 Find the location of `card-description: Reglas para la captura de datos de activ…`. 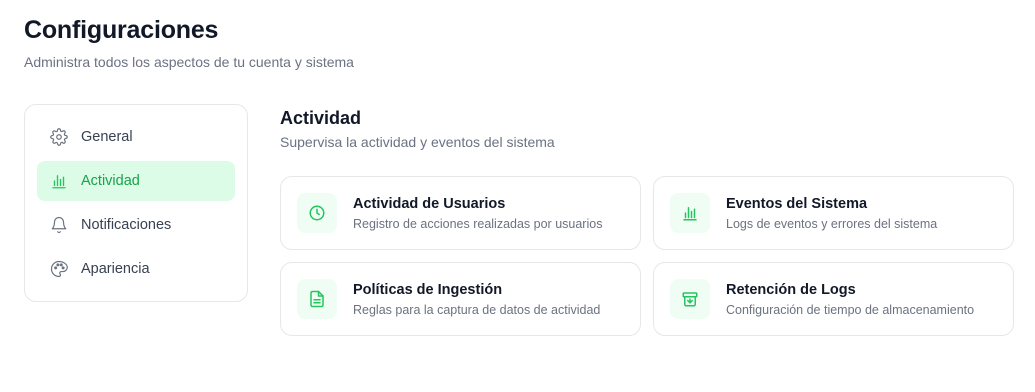

card-description: Reglas para la captura de datos de activ… is located at coordinates (477, 309).